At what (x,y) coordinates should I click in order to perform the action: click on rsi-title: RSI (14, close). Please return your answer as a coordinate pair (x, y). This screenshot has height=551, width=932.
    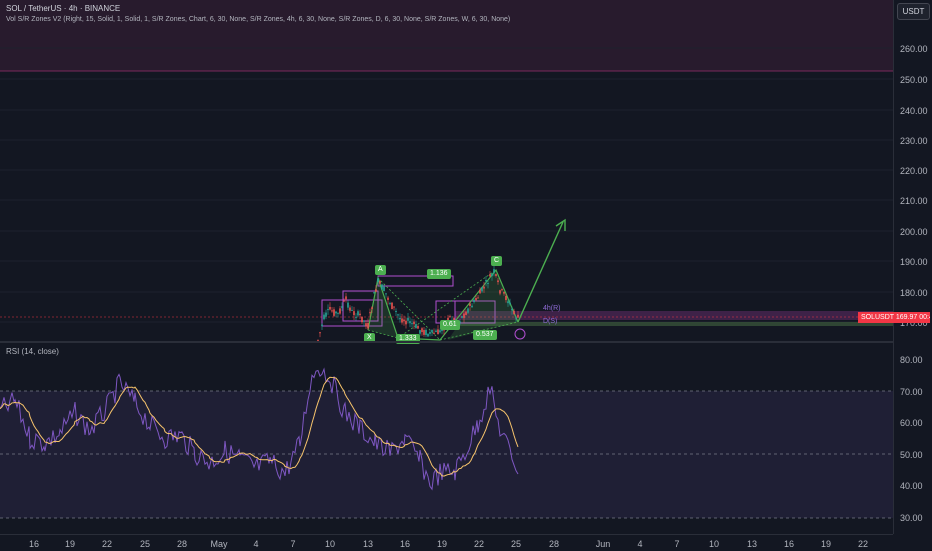
    Looking at the image, I should click on (32, 351).